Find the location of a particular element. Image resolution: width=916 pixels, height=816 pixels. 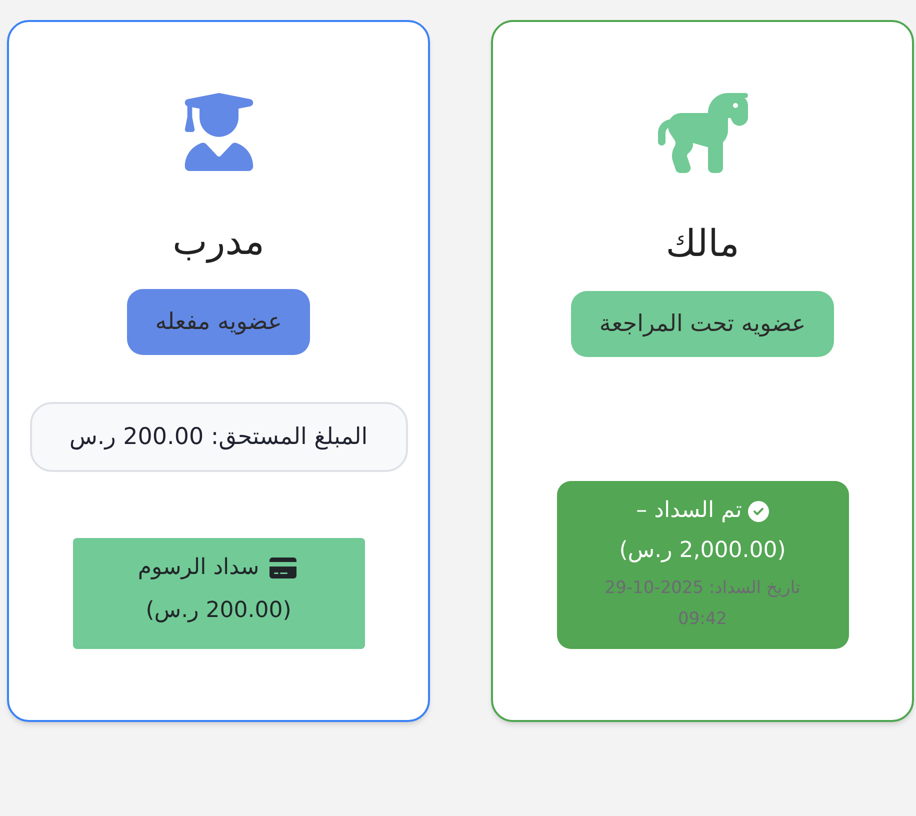

payment-status-text: تم السداد – is located at coordinates (689, 511).